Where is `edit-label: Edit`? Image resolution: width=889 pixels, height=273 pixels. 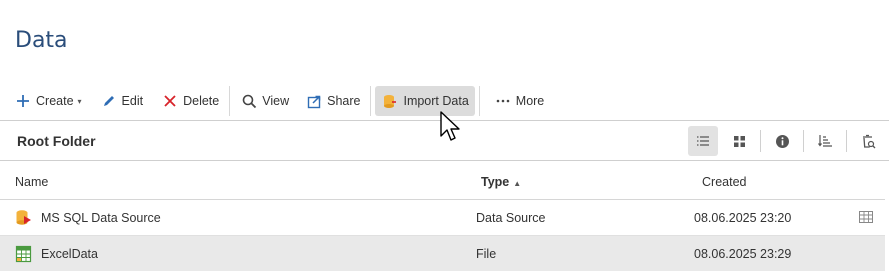
edit-label: Edit is located at coordinates (132, 101).